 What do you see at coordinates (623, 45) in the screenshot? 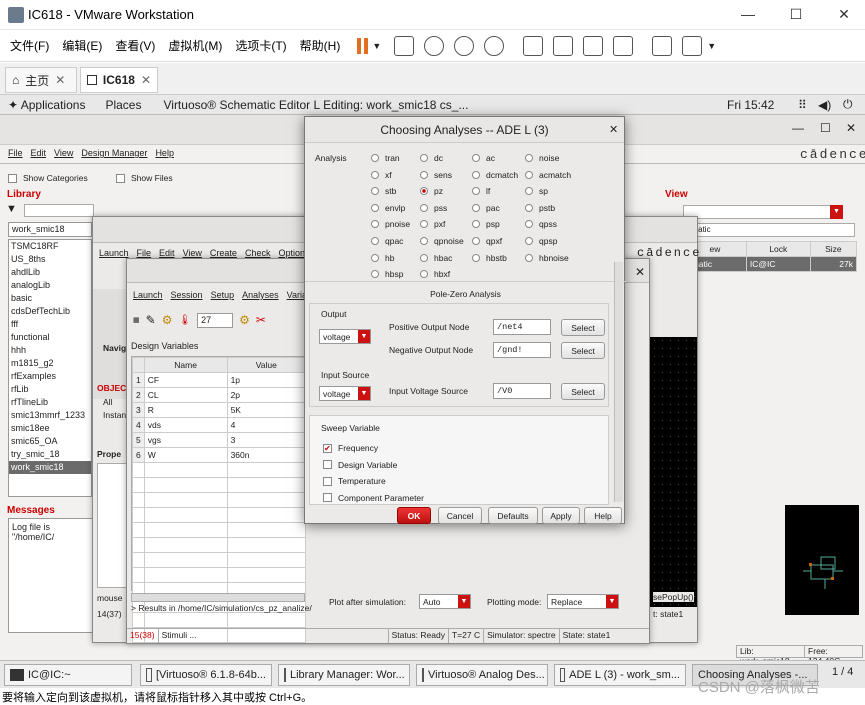
I see `unity-icon` at bounding box center [623, 45].